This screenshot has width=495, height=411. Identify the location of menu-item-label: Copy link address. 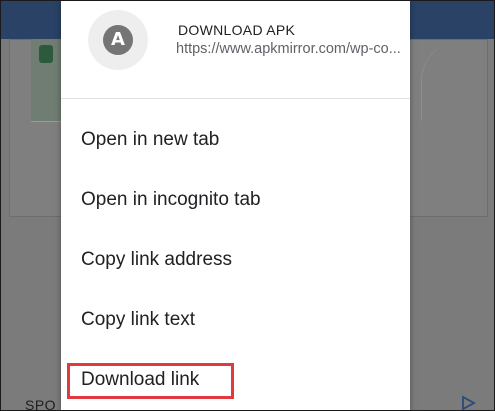
(157, 259).